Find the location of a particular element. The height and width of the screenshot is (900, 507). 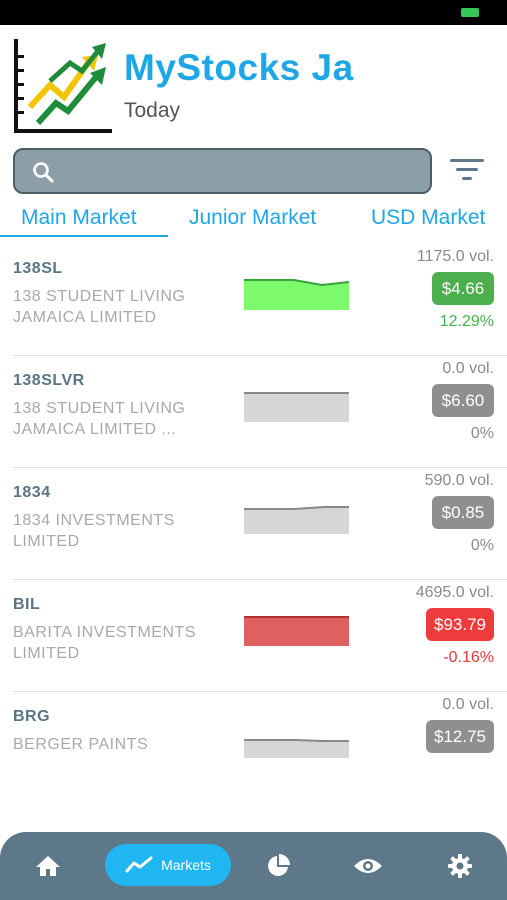

nav-portfolio is located at coordinates (278, 866).